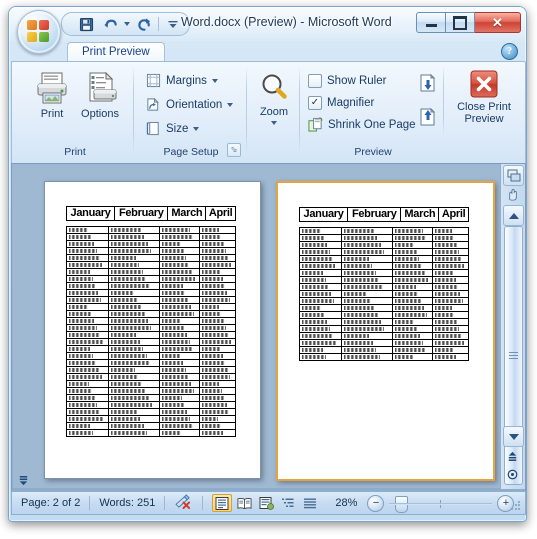 Image resolution: width=537 pixels, height=539 pixels. What do you see at coordinates (234, 150) in the screenshot?
I see `page-setup-dialog-launcher: ⬂` at bounding box center [234, 150].